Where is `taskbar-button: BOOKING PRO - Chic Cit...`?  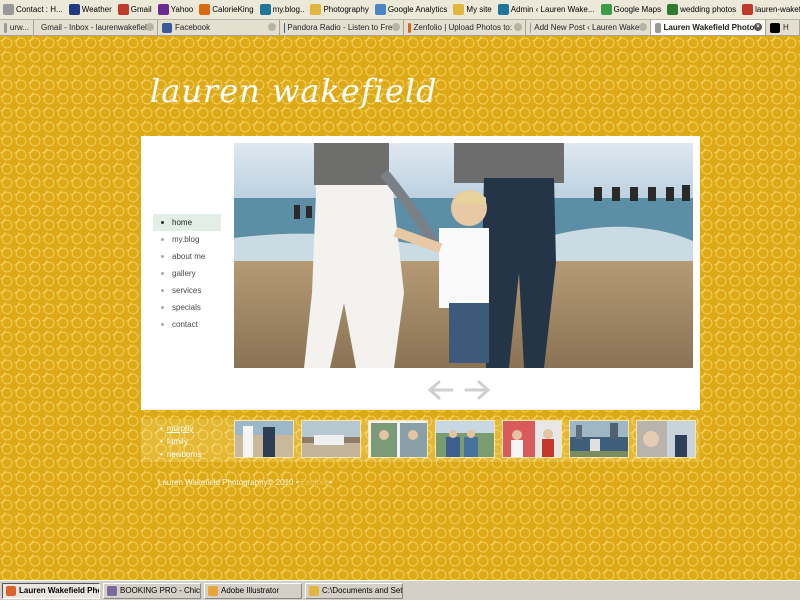
taskbar-button: BOOKING PRO - Chic Cit... is located at coordinates (152, 590).